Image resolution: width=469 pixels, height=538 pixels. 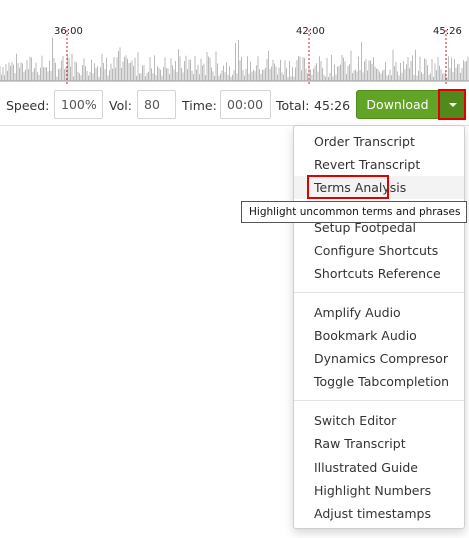 I want to click on tooltip: Highlight uncommon terms and phrases, so click(x=354, y=212).